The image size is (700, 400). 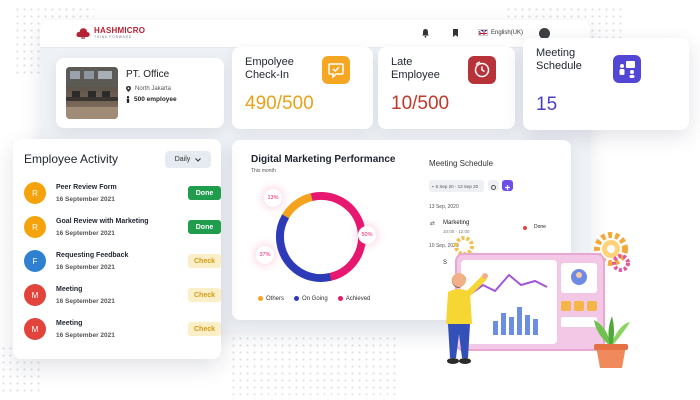 I want to click on activity-row-title: Peer Review Form, so click(x=86, y=187).